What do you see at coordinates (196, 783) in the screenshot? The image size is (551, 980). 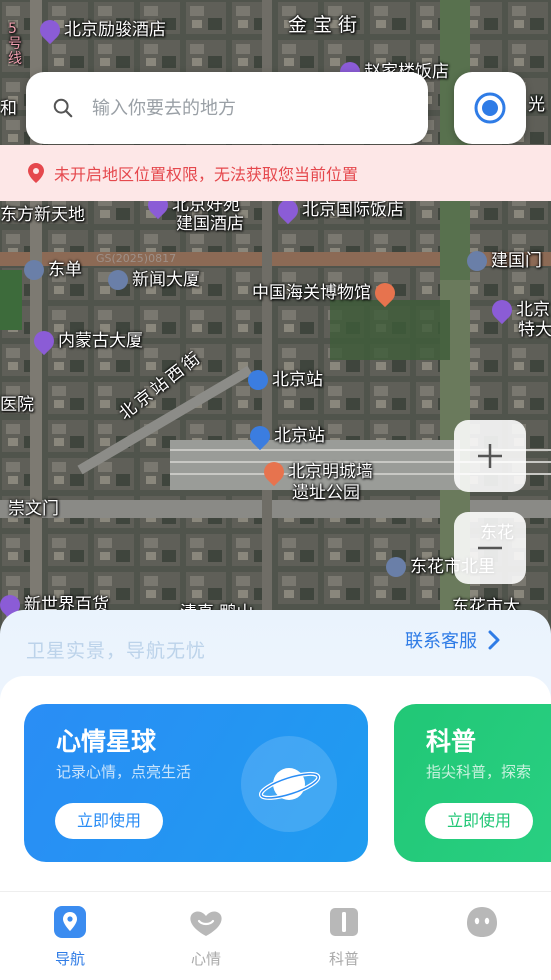 I see `card-mood-planet: 心情星球 记录心情，点亮生活 立即使用` at bounding box center [196, 783].